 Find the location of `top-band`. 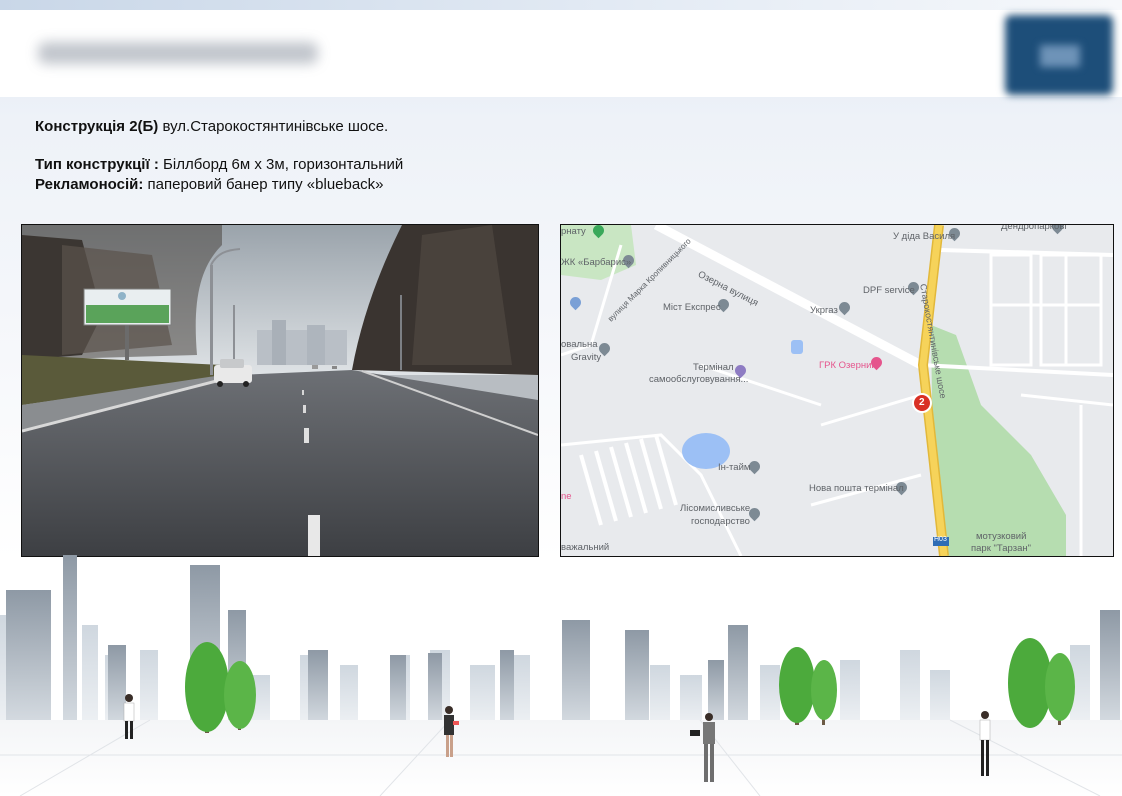

top-band is located at coordinates (561, 5).